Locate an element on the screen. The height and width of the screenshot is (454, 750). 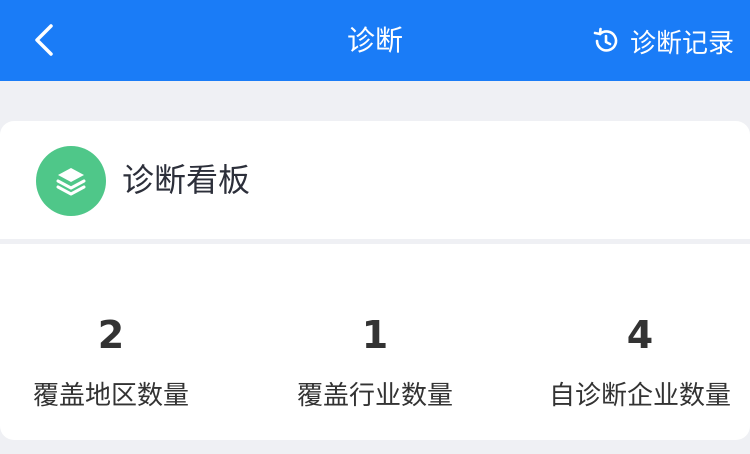
stat-covered-regions: 2 覆盖地区数量 is located at coordinates (111, 342).